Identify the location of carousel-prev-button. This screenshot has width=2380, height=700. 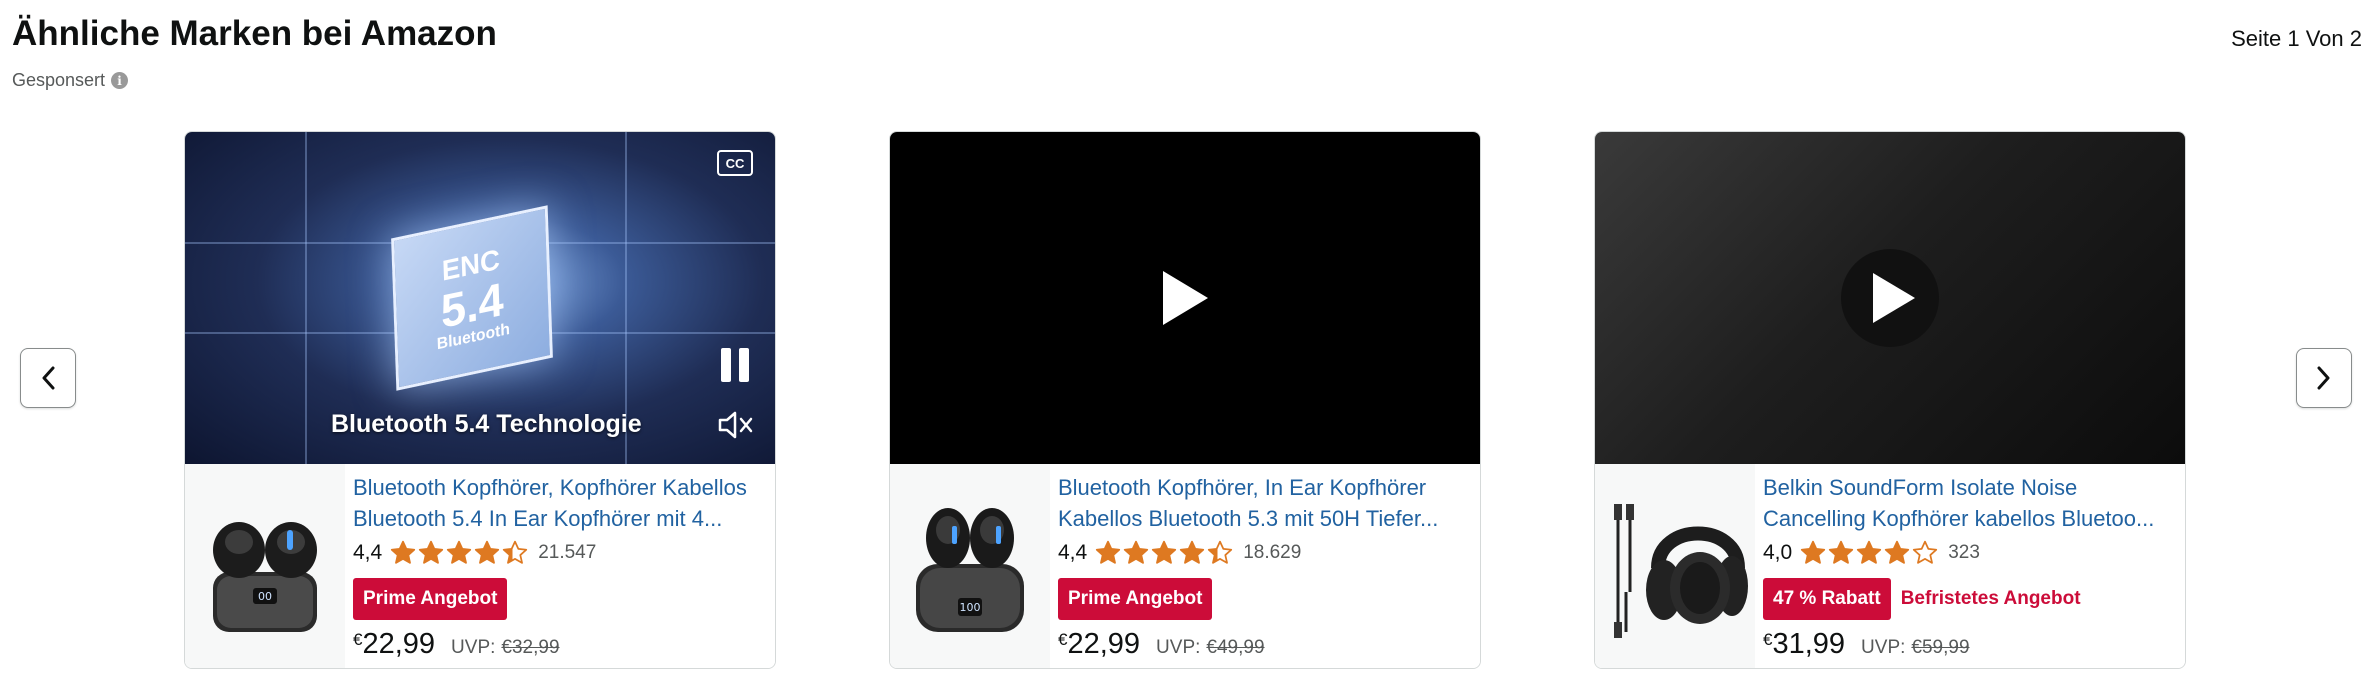
(48, 378).